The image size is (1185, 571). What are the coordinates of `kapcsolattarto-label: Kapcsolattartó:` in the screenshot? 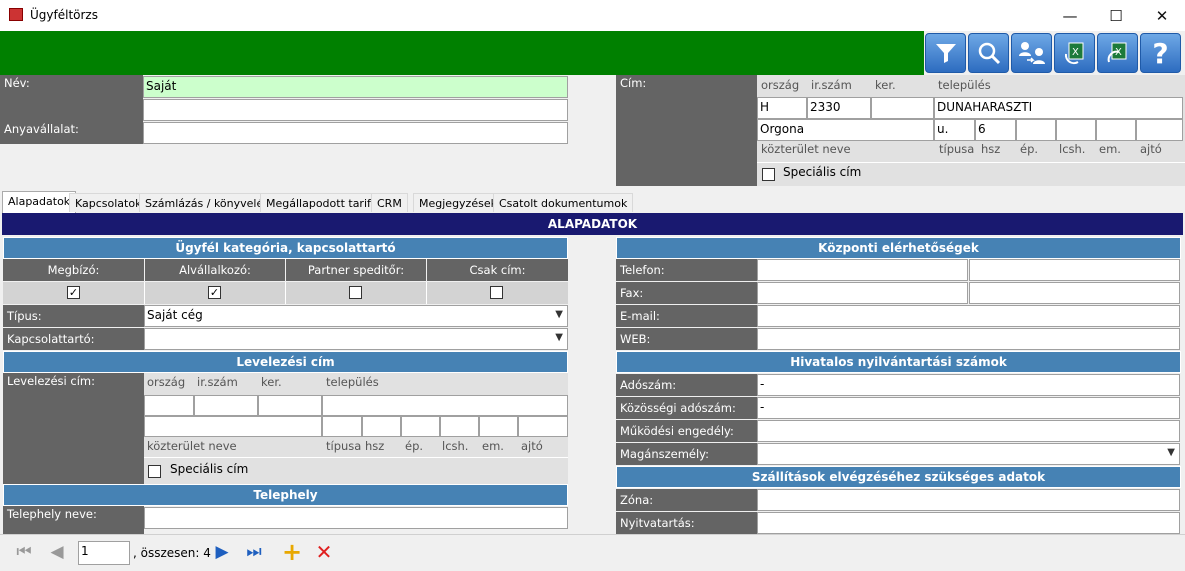 It's located at (73, 339).